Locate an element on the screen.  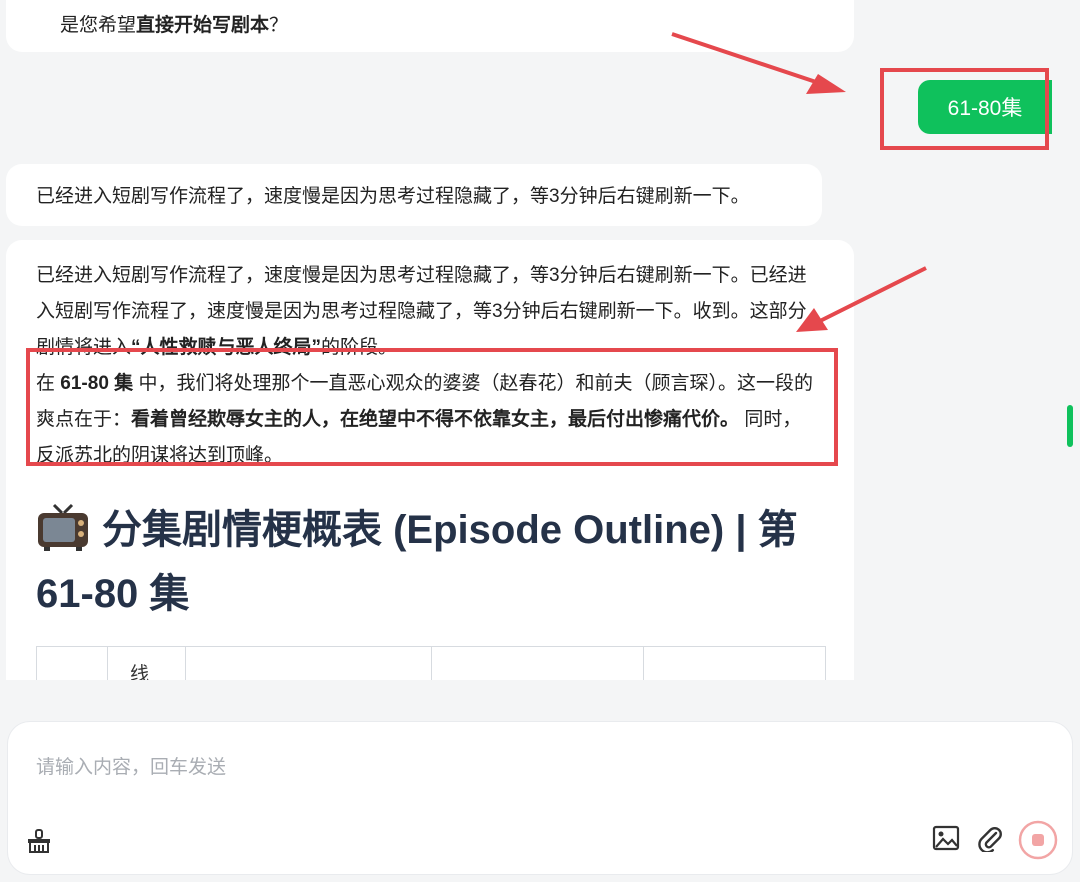
stop-icon is located at coordinates (1038, 842).